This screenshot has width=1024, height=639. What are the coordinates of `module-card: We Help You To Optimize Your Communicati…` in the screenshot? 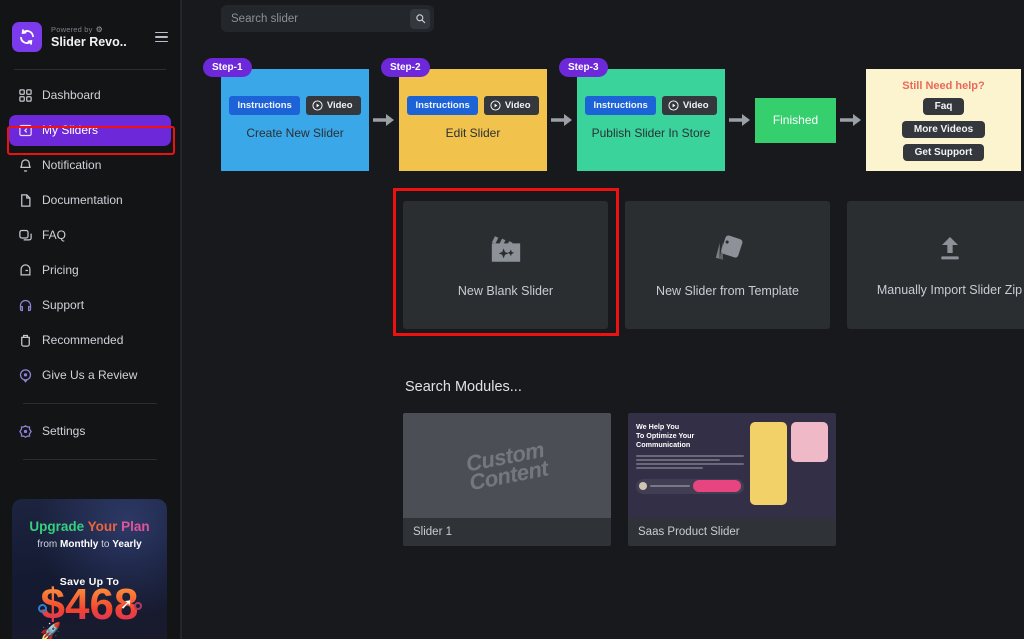 It's located at (732, 479).